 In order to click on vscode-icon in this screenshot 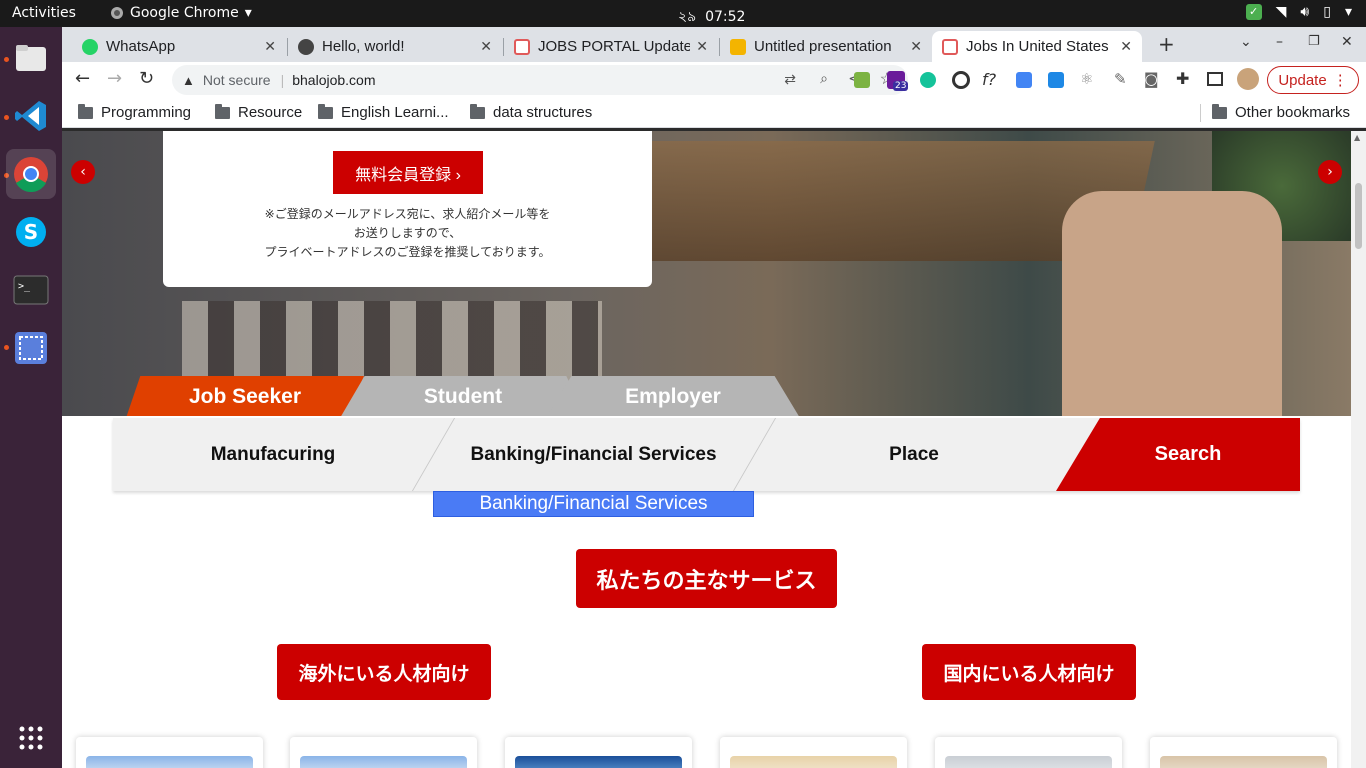, I will do `click(31, 116)`.